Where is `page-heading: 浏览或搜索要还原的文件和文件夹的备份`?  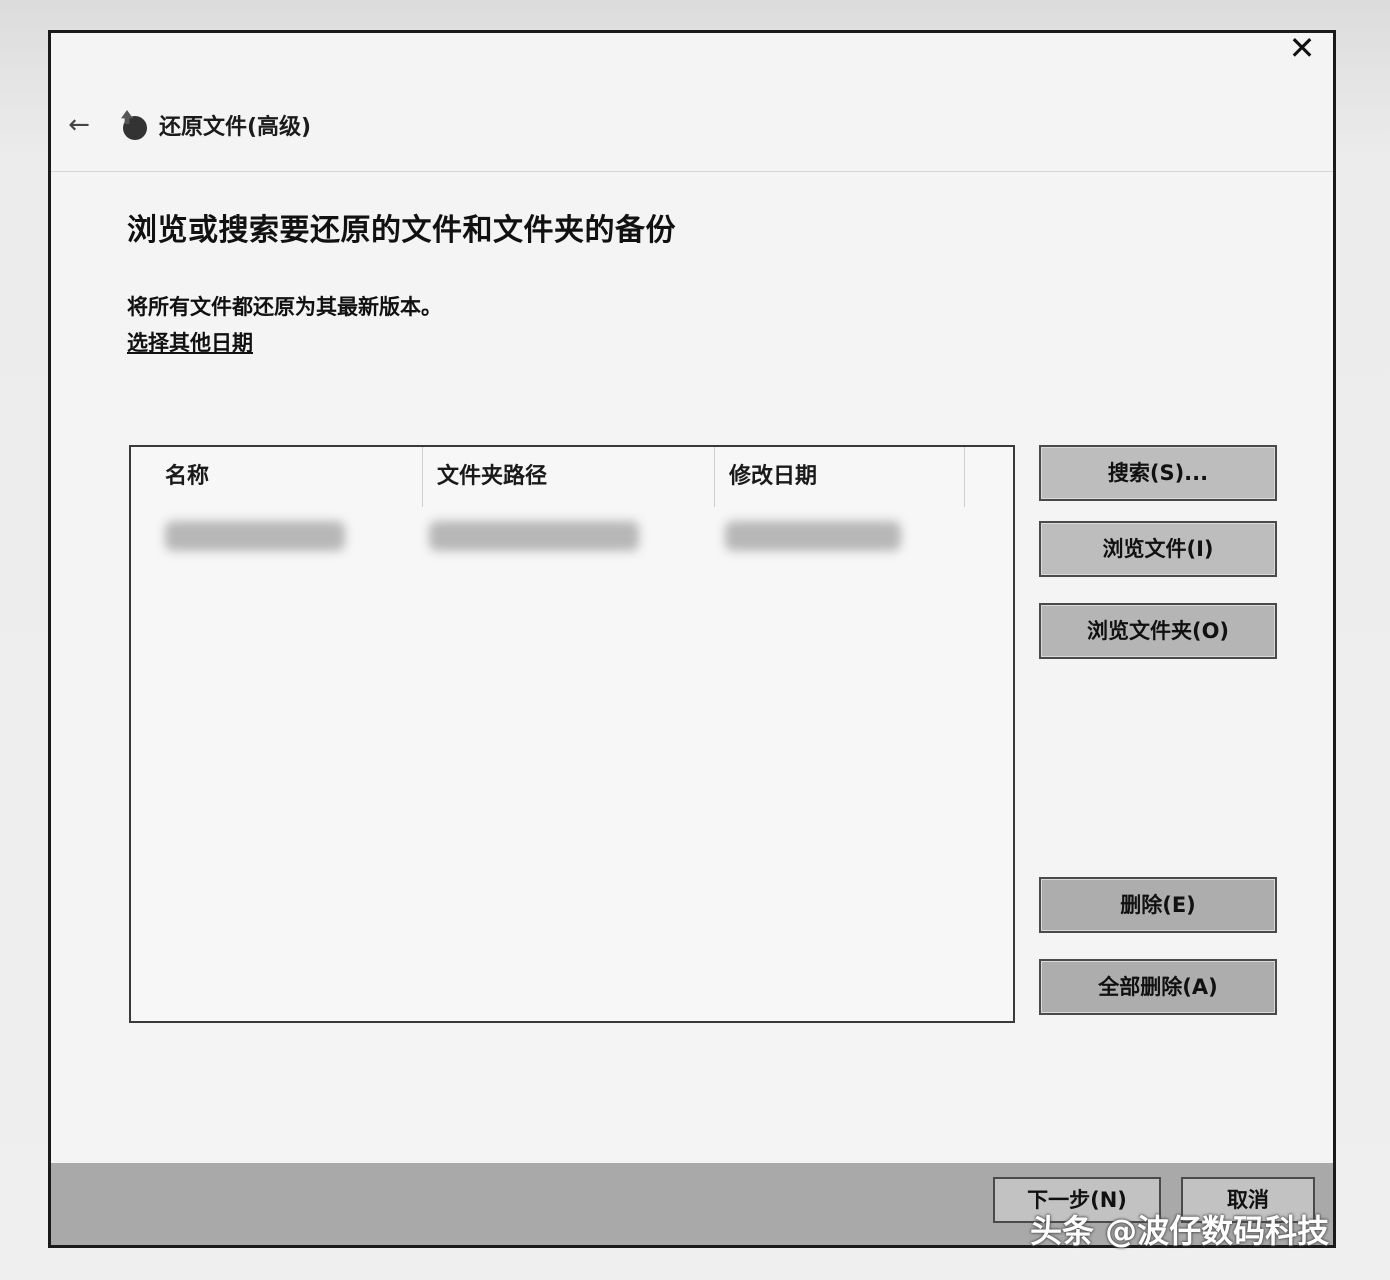 page-heading: 浏览或搜索要还原的文件和文件夹的备份 is located at coordinates (401, 230).